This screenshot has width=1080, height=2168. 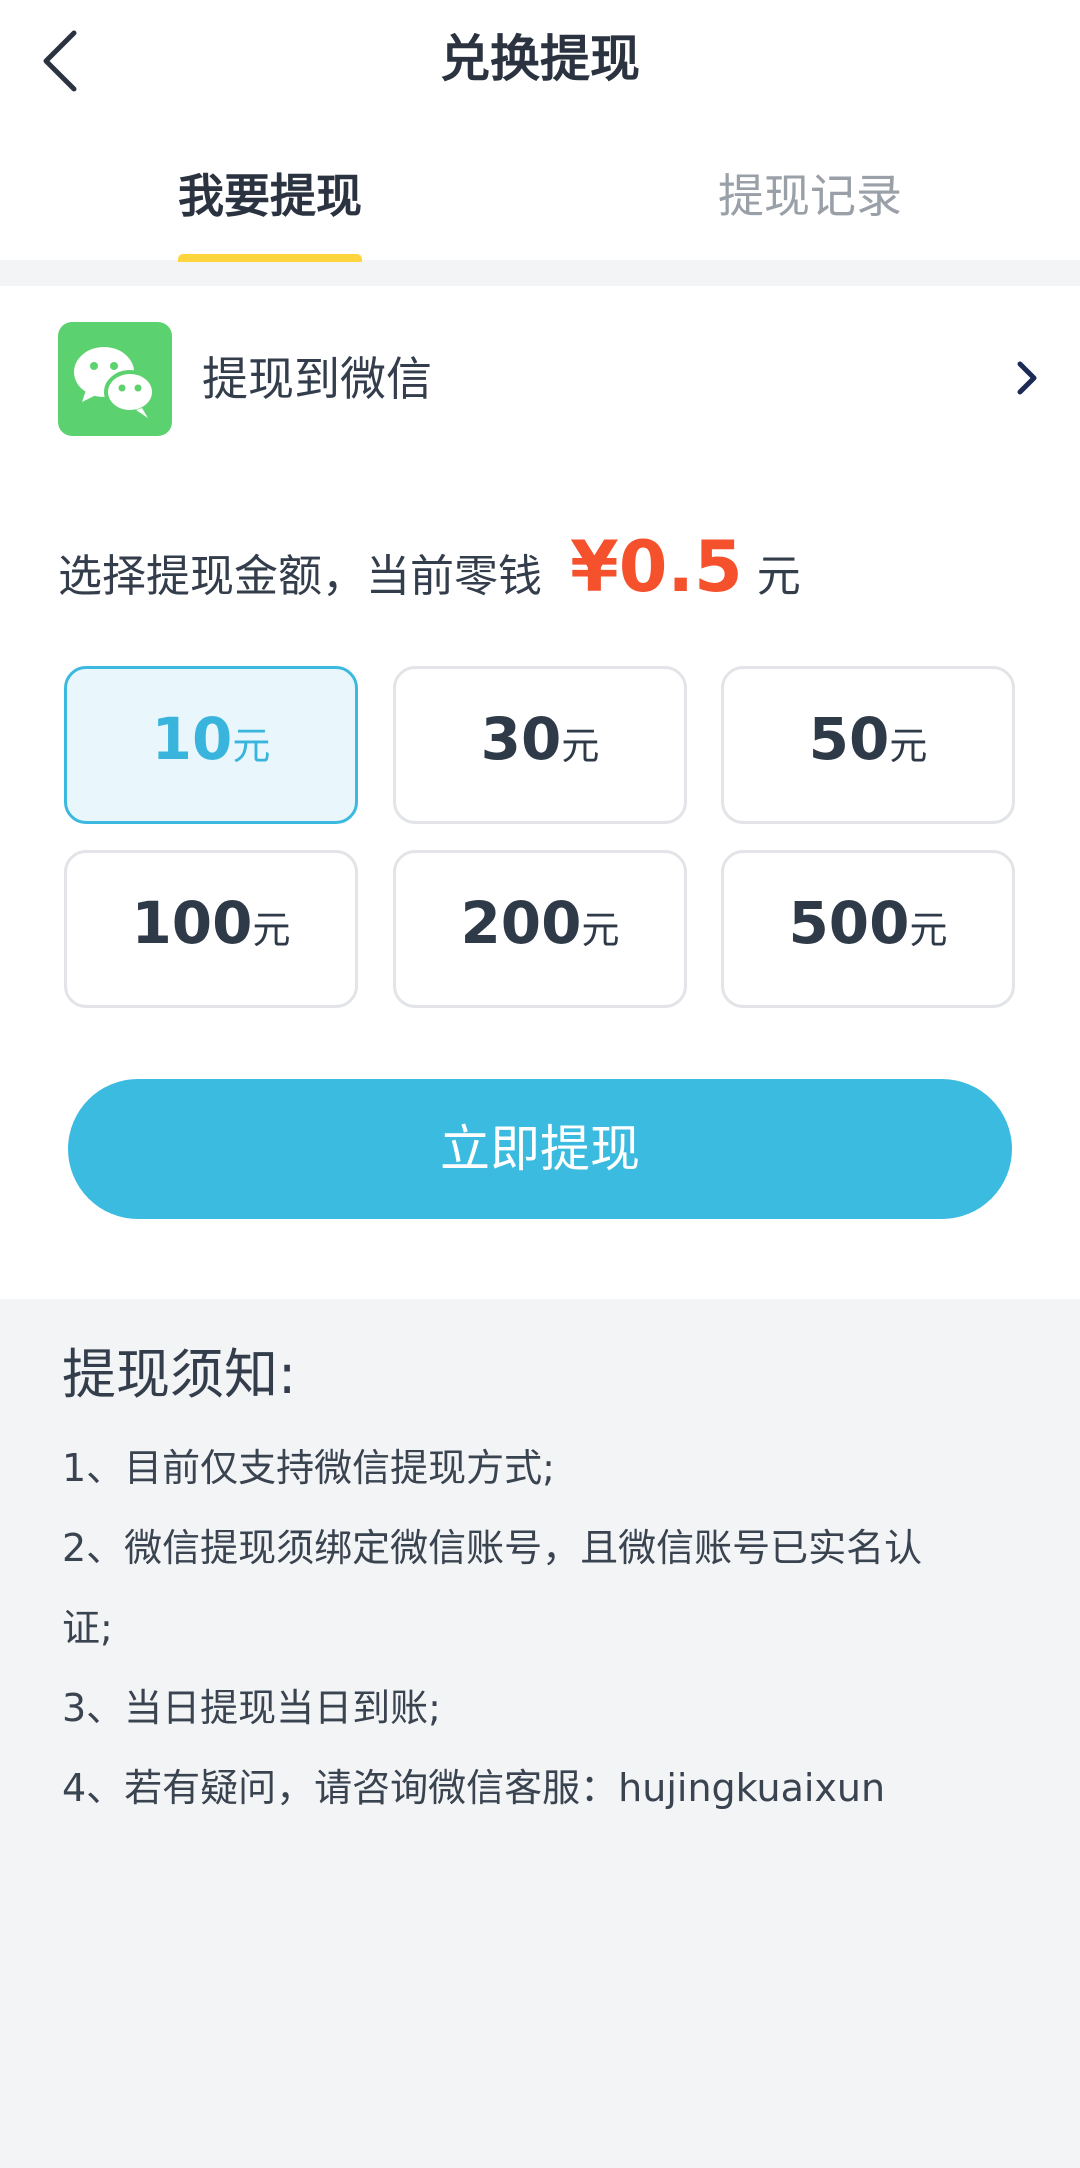 What do you see at coordinates (474, 1788) in the screenshot?
I see `notice-item: 4、若有疑问，请咨询微信客服：hujingkuaixun` at bounding box center [474, 1788].